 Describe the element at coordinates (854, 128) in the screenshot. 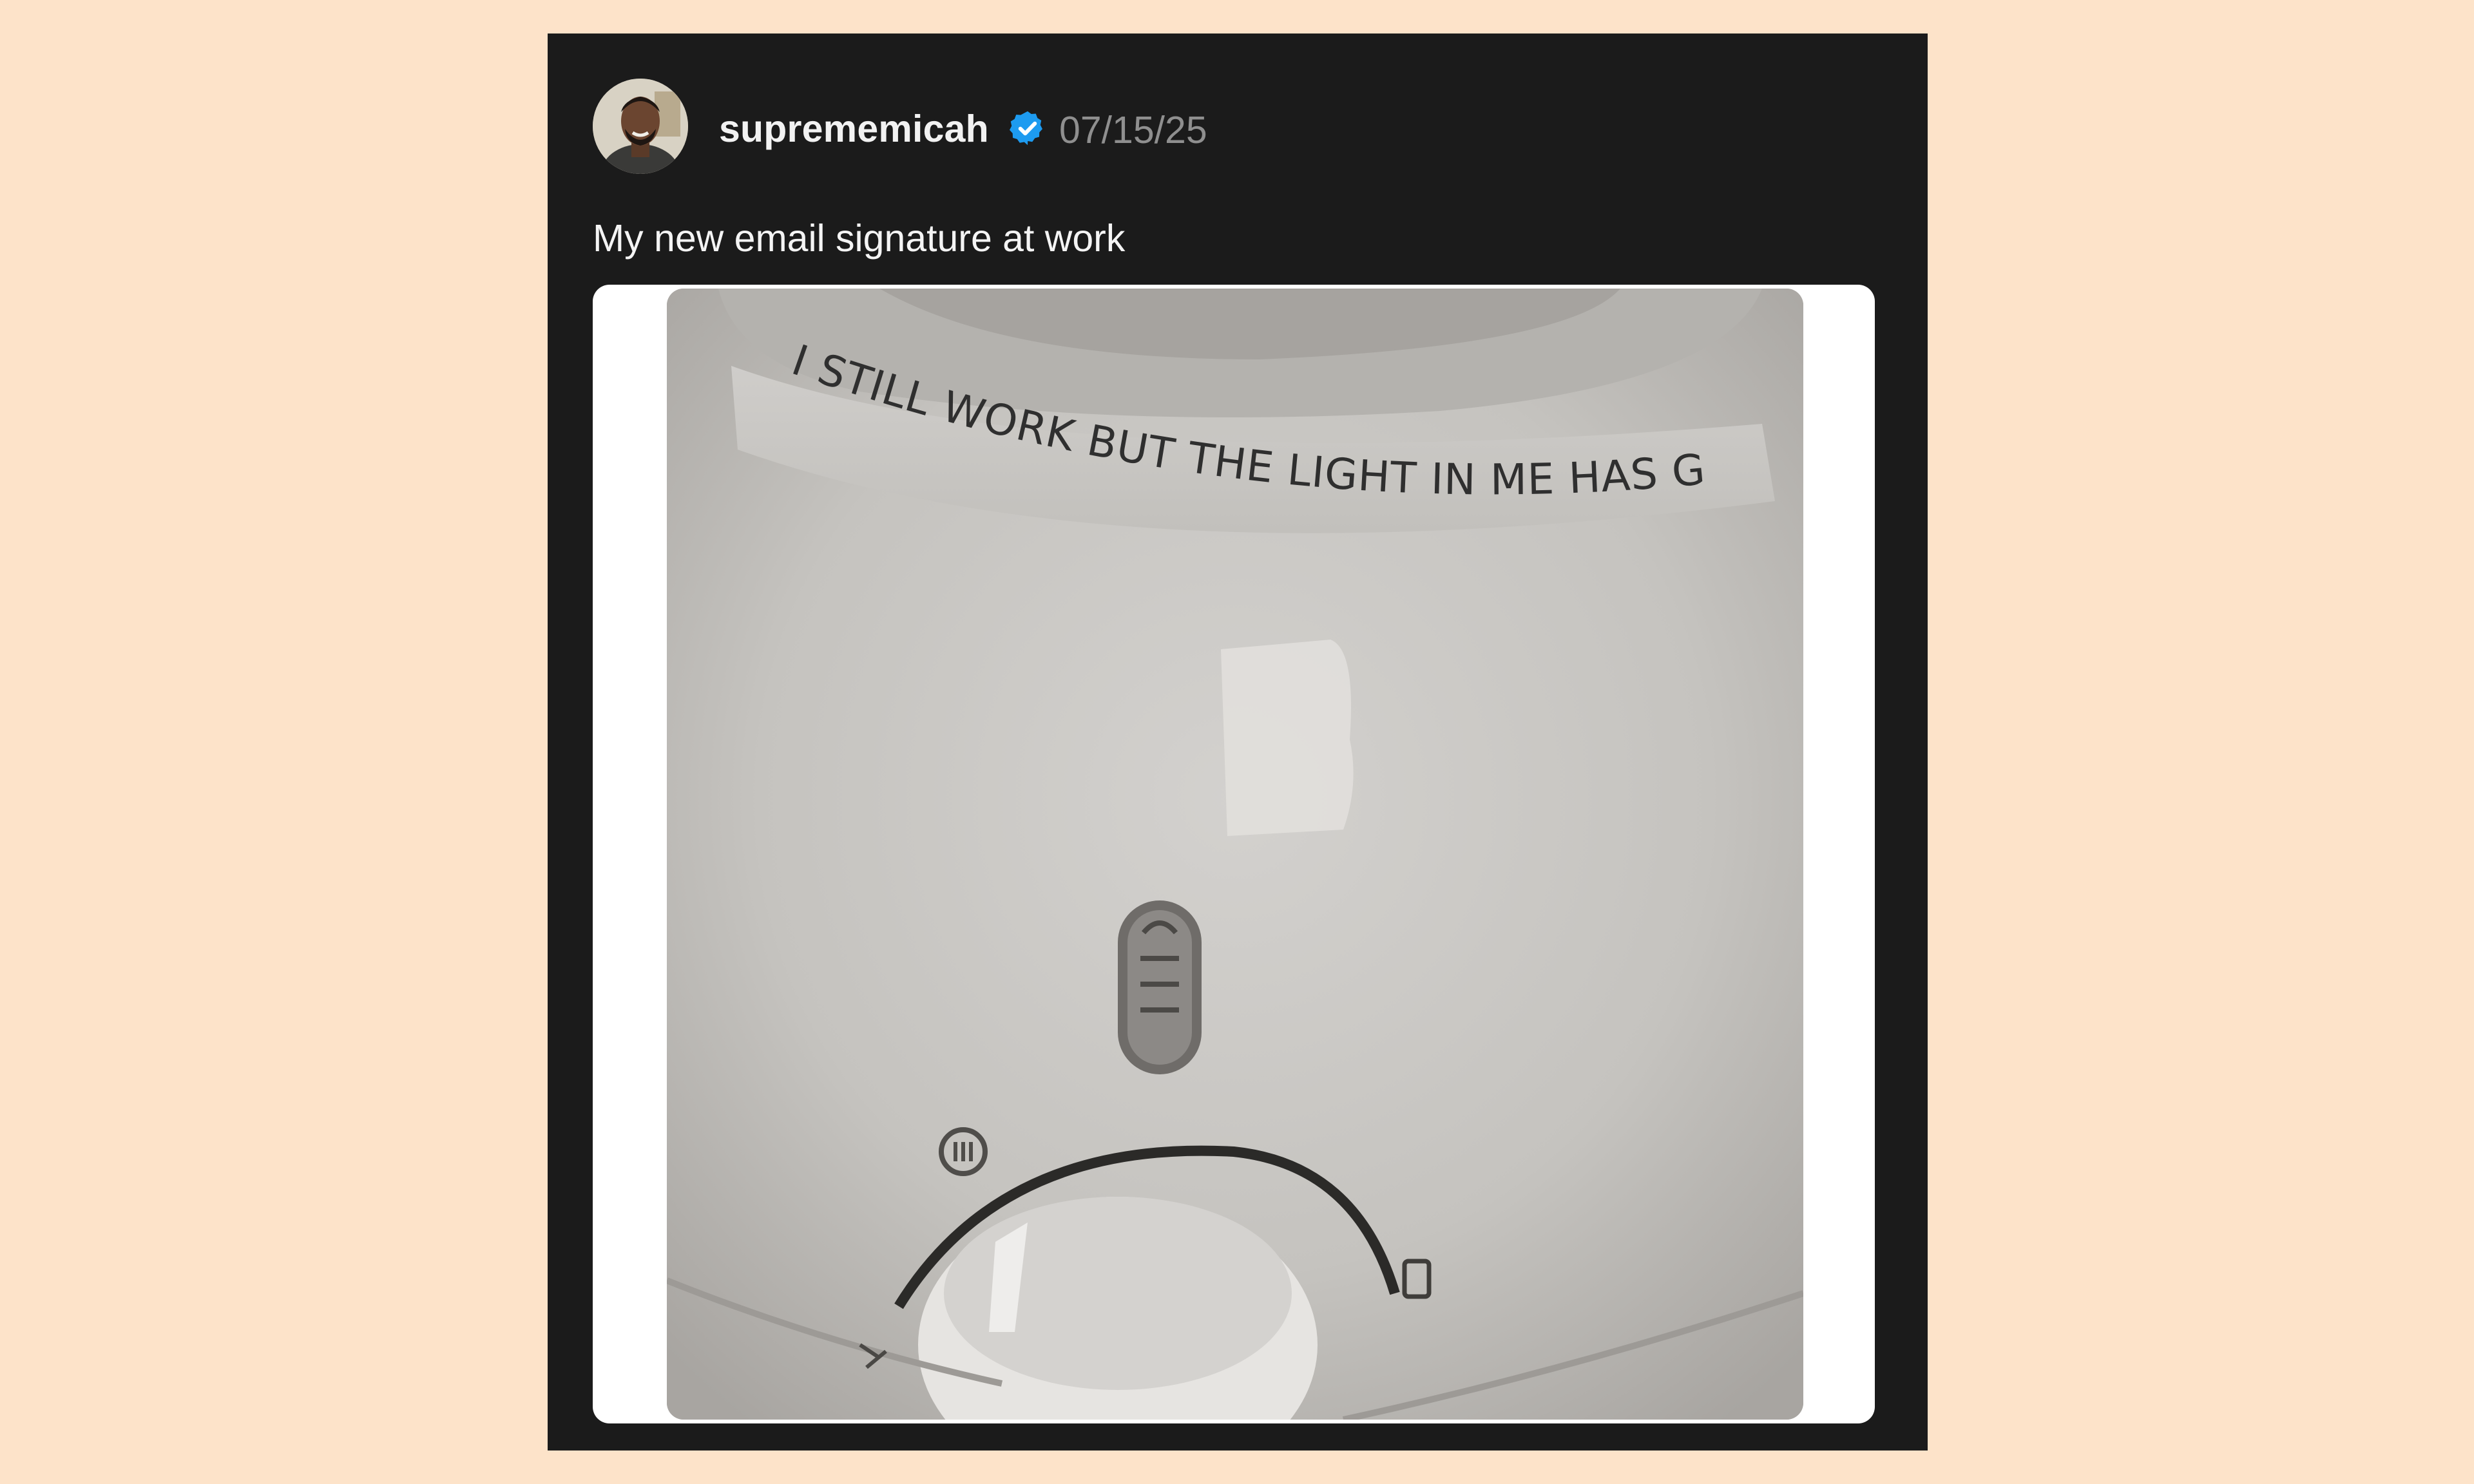

I see `author-username: suprememicah` at that location.